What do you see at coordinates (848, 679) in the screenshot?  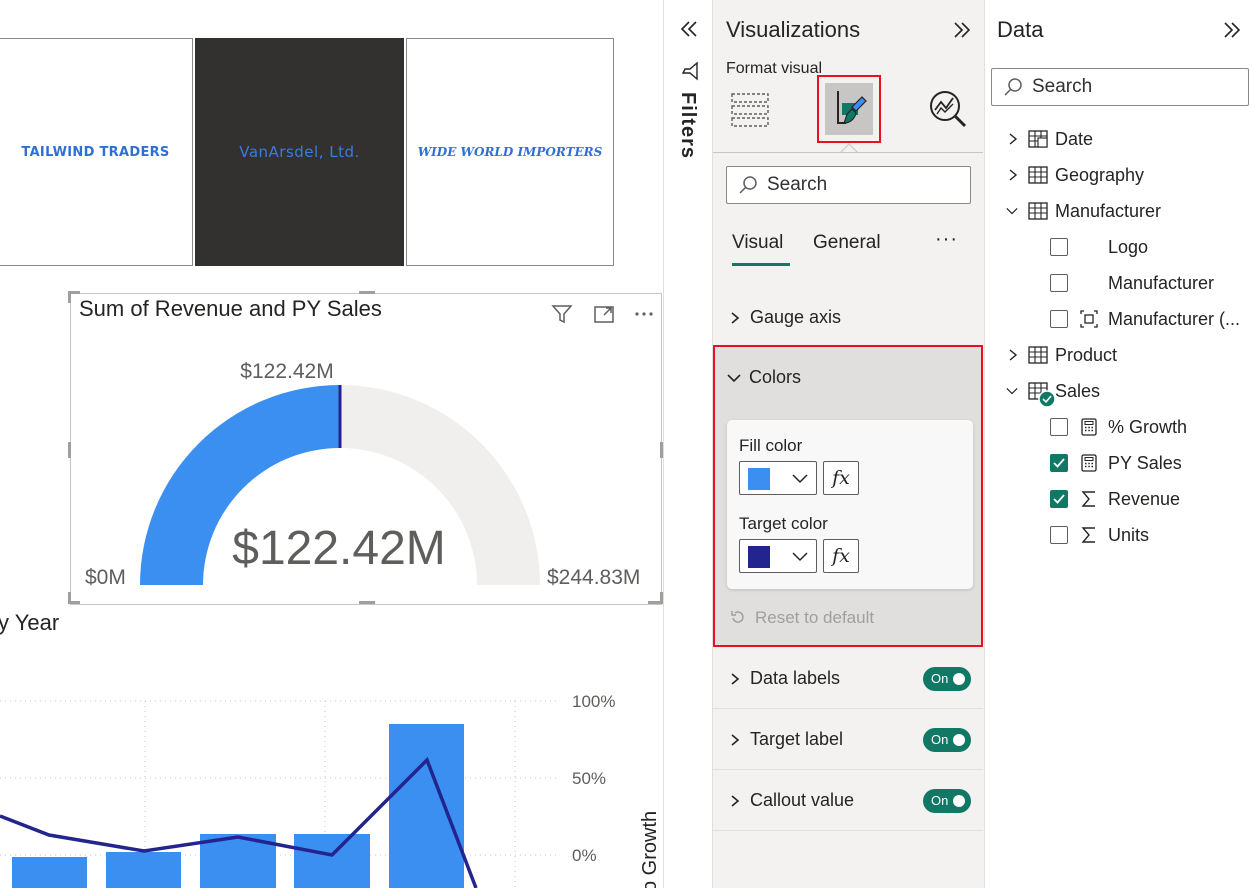 I see `section-data-labels: Data labels On` at bounding box center [848, 679].